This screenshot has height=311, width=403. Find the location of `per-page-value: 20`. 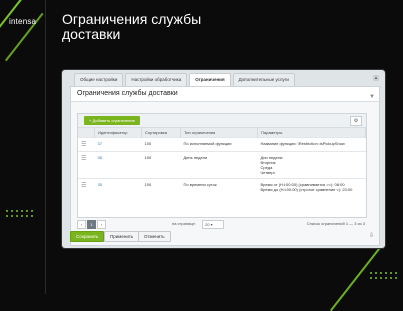

per-page-value: 20 is located at coordinates (207, 224).